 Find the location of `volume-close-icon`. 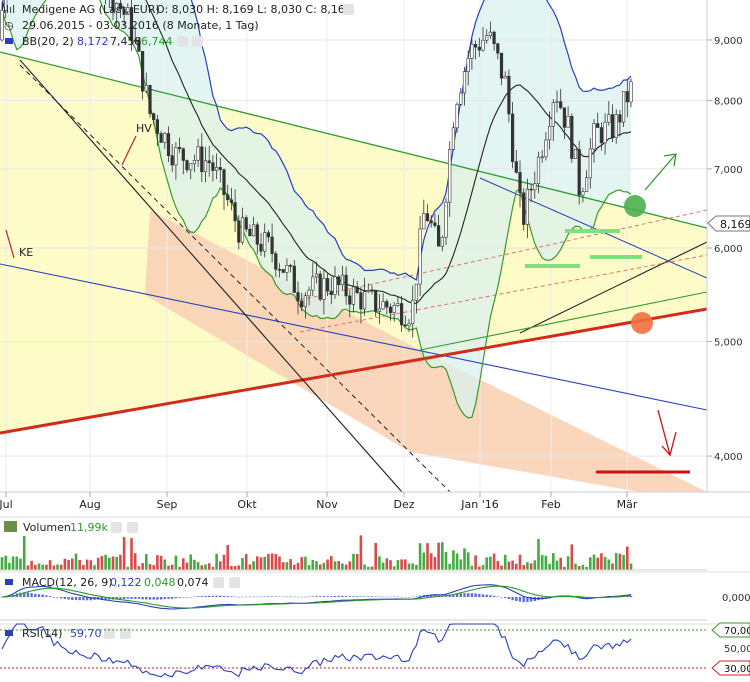

volume-close-icon is located at coordinates (132, 527).